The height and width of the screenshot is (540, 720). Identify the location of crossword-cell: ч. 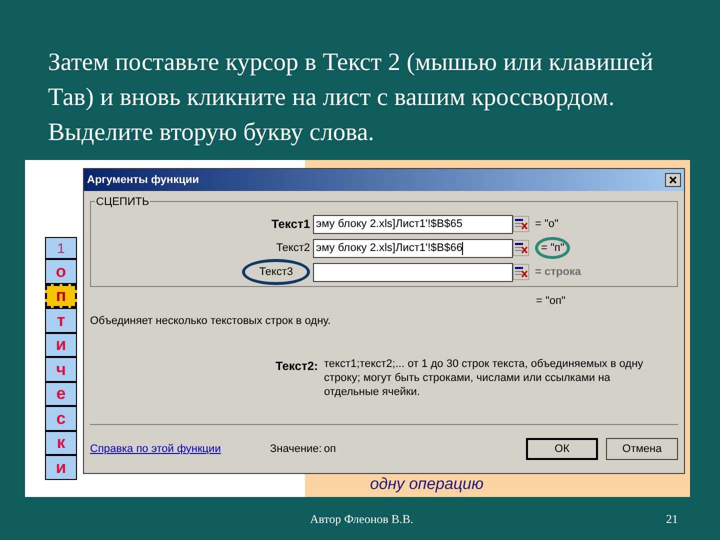
(61, 369).